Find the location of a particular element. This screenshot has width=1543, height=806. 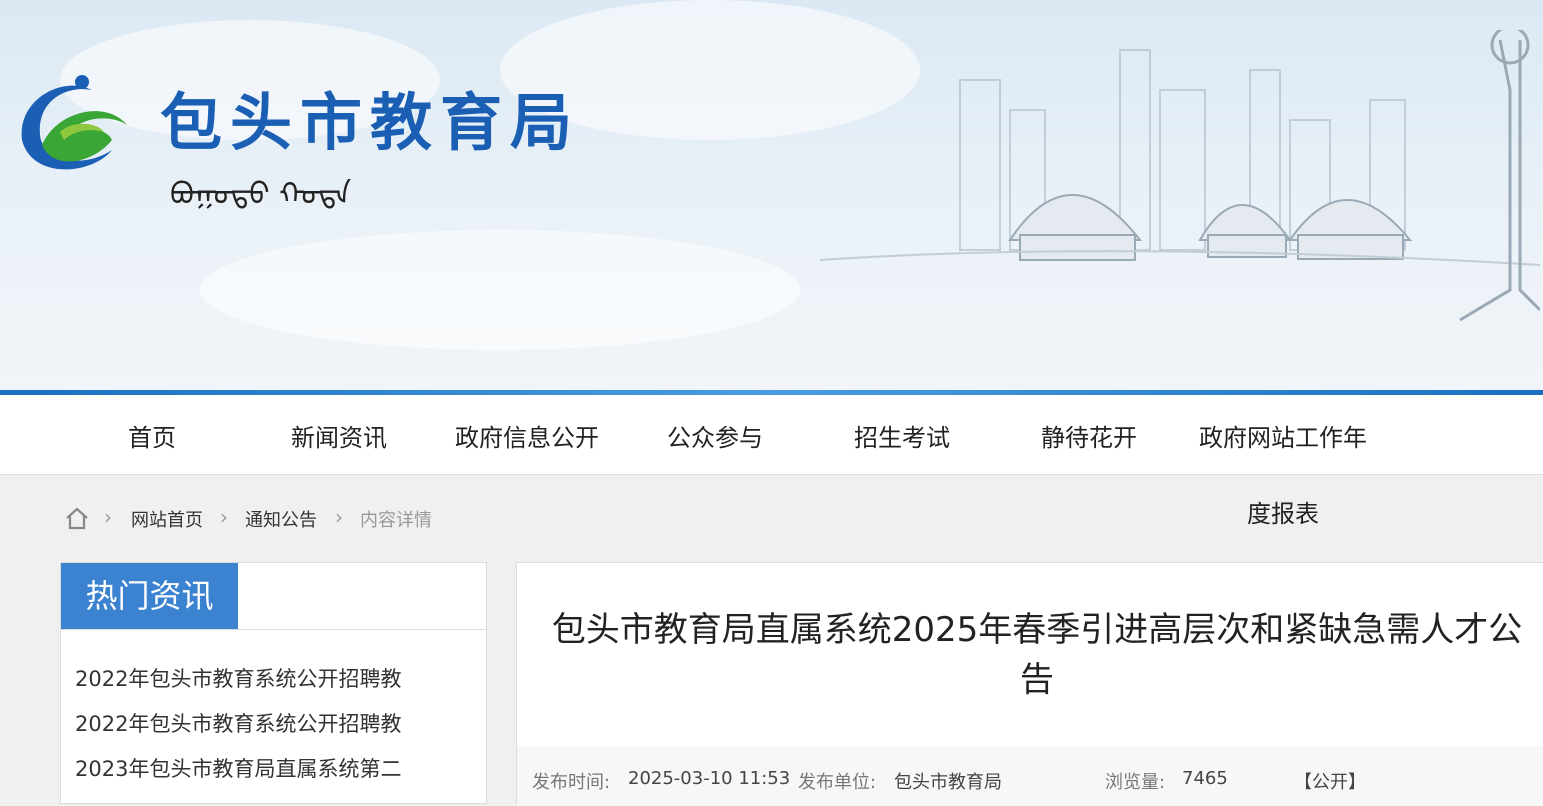

breadcrumb-home-link: 网站首页 is located at coordinates (167, 519).